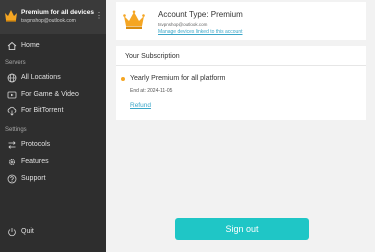  Describe the element at coordinates (53, 162) in the screenshot. I see `sidebar-item-features: Features` at that location.